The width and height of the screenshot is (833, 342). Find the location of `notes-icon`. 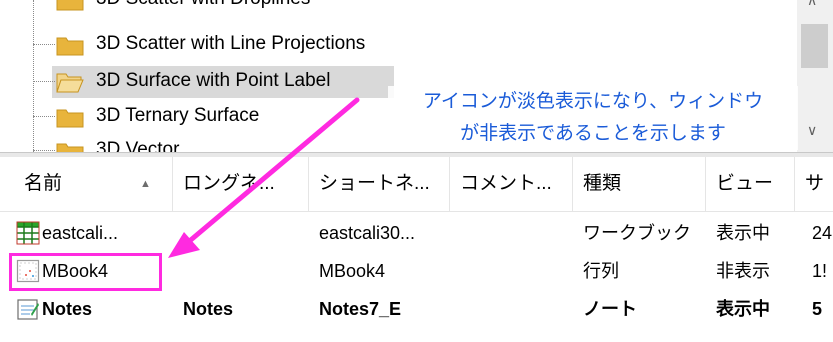

notes-icon is located at coordinates (28, 309).